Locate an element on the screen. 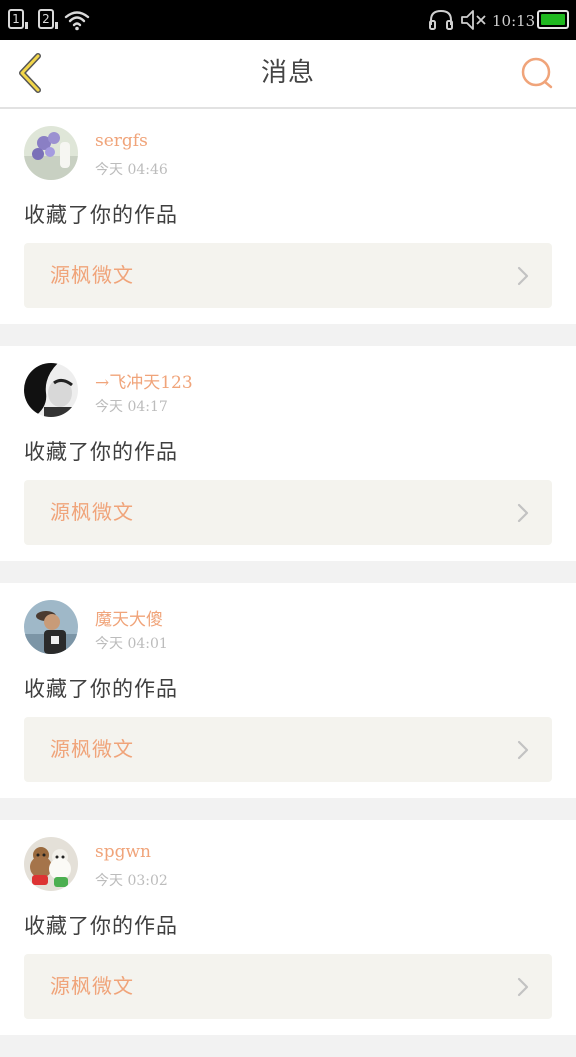 The width and height of the screenshot is (576, 1057). username: spgwn is located at coordinates (123, 852).